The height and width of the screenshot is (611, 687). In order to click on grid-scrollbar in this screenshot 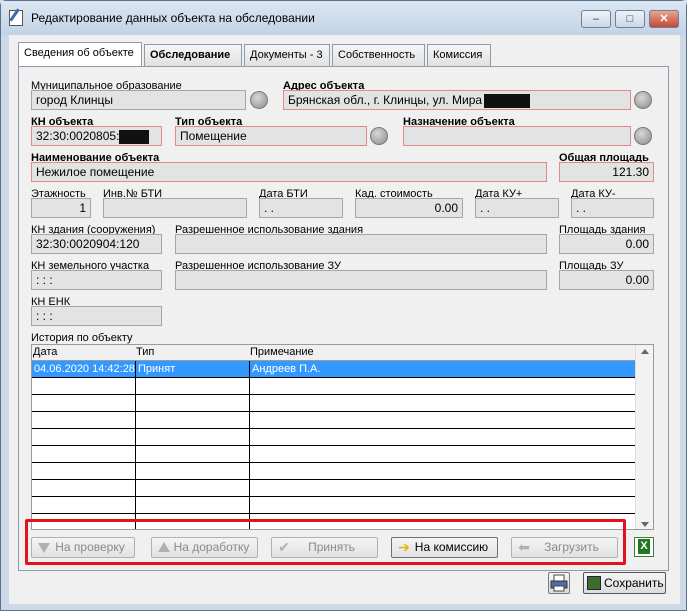, I will do `click(644, 437)`.